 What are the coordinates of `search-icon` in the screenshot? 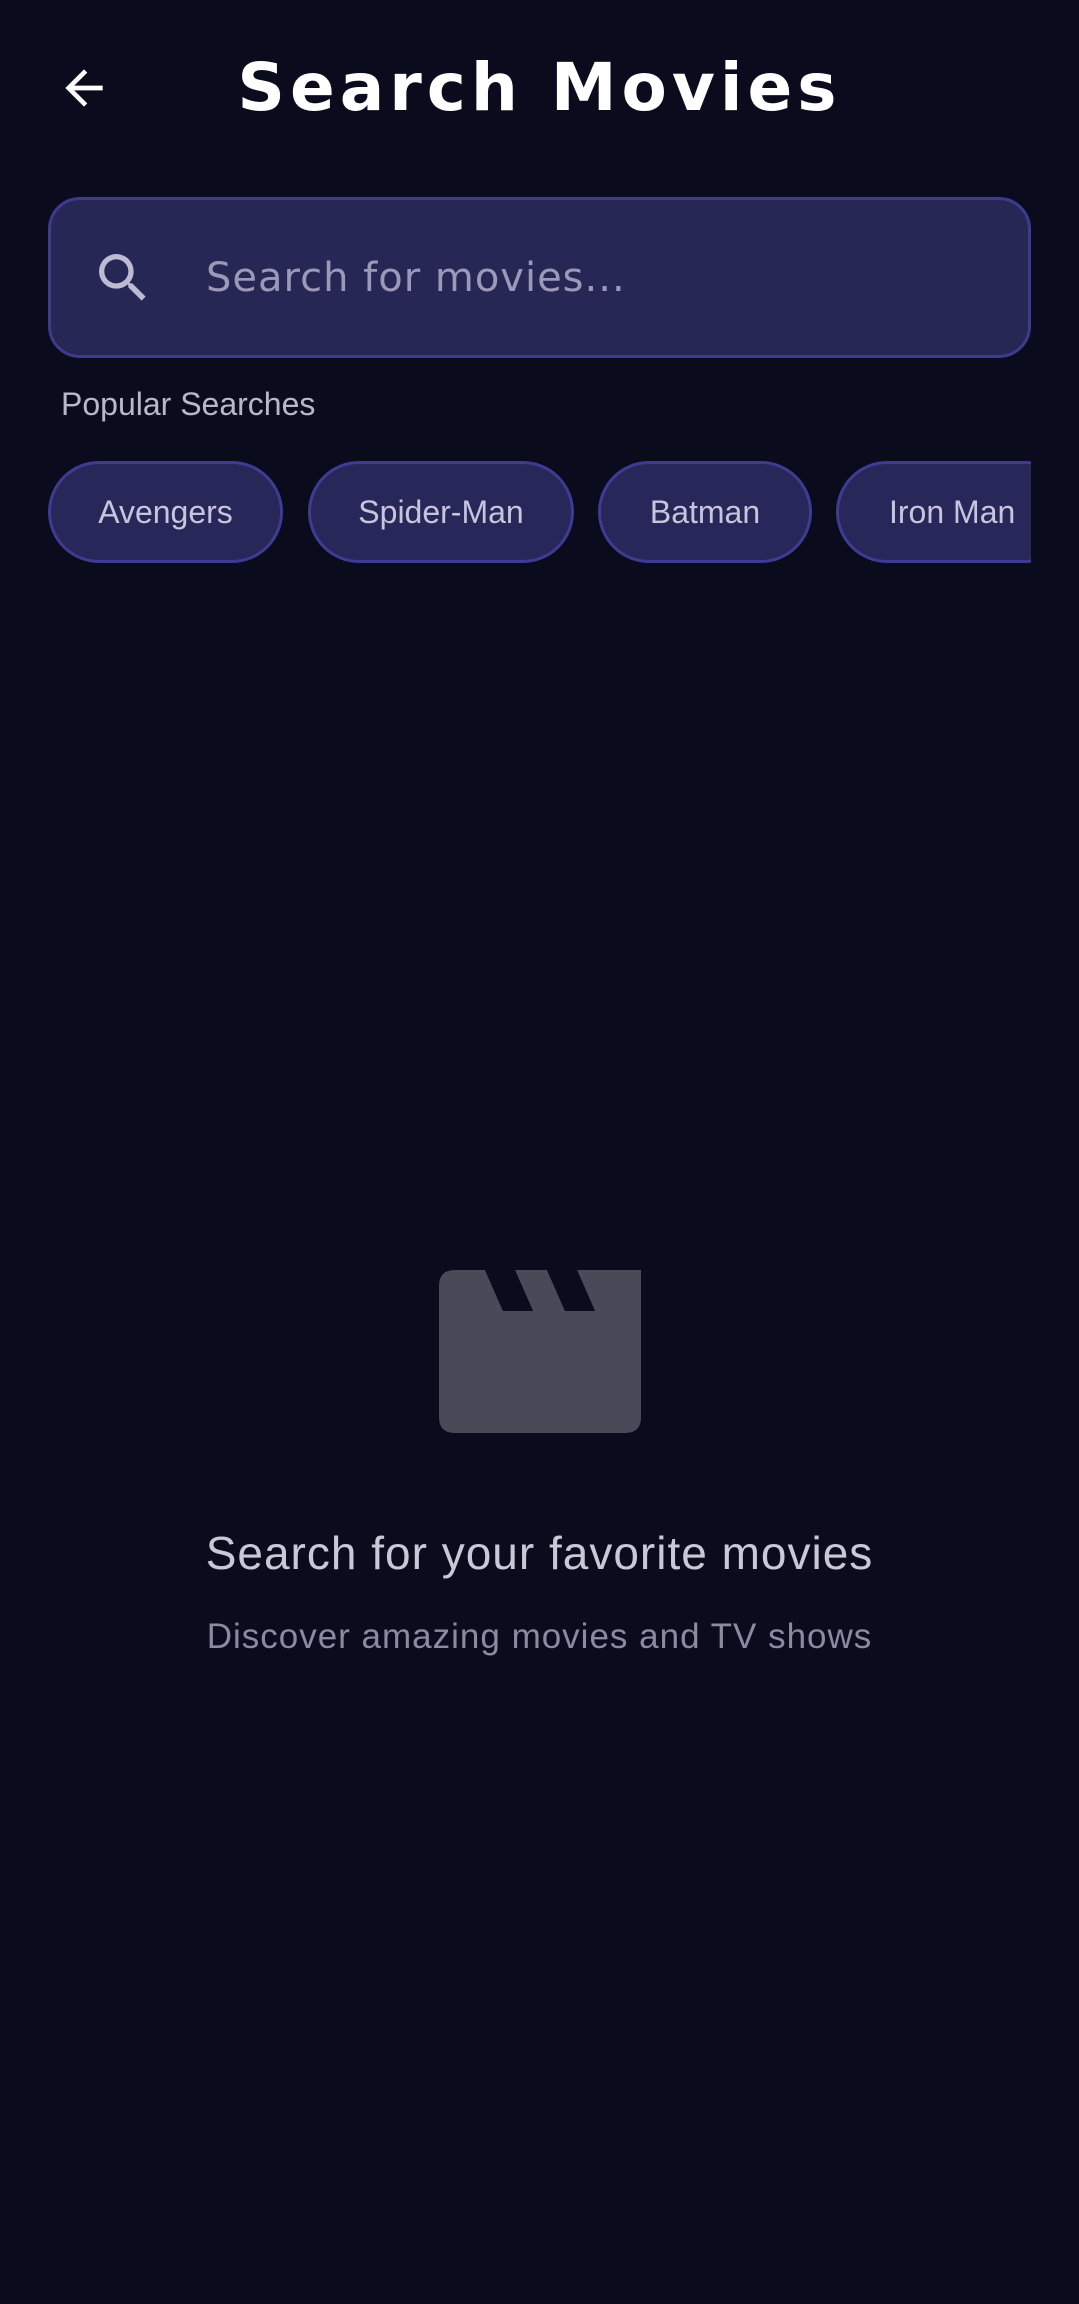 It's located at (122, 277).